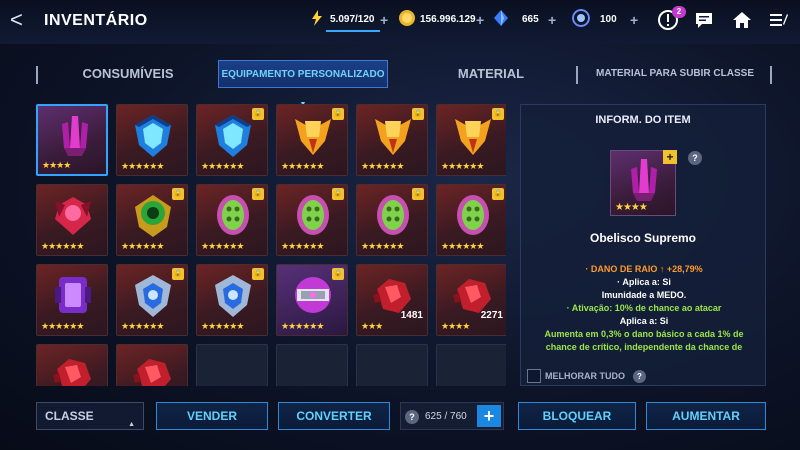 This screenshot has height=450, width=800. Describe the element at coordinates (704, 21) in the screenshot. I see `chat-icon` at that location.